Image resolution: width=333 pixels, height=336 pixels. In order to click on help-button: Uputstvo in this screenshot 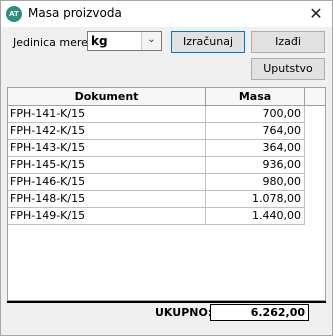, I will do `click(288, 69)`.